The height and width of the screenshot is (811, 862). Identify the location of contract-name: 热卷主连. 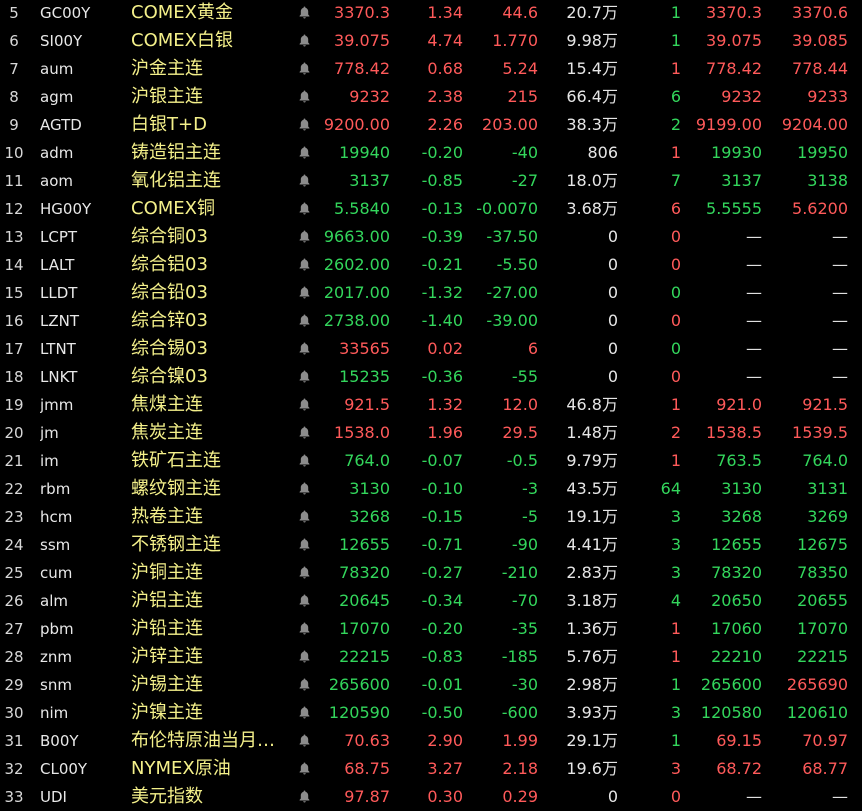
(167, 516).